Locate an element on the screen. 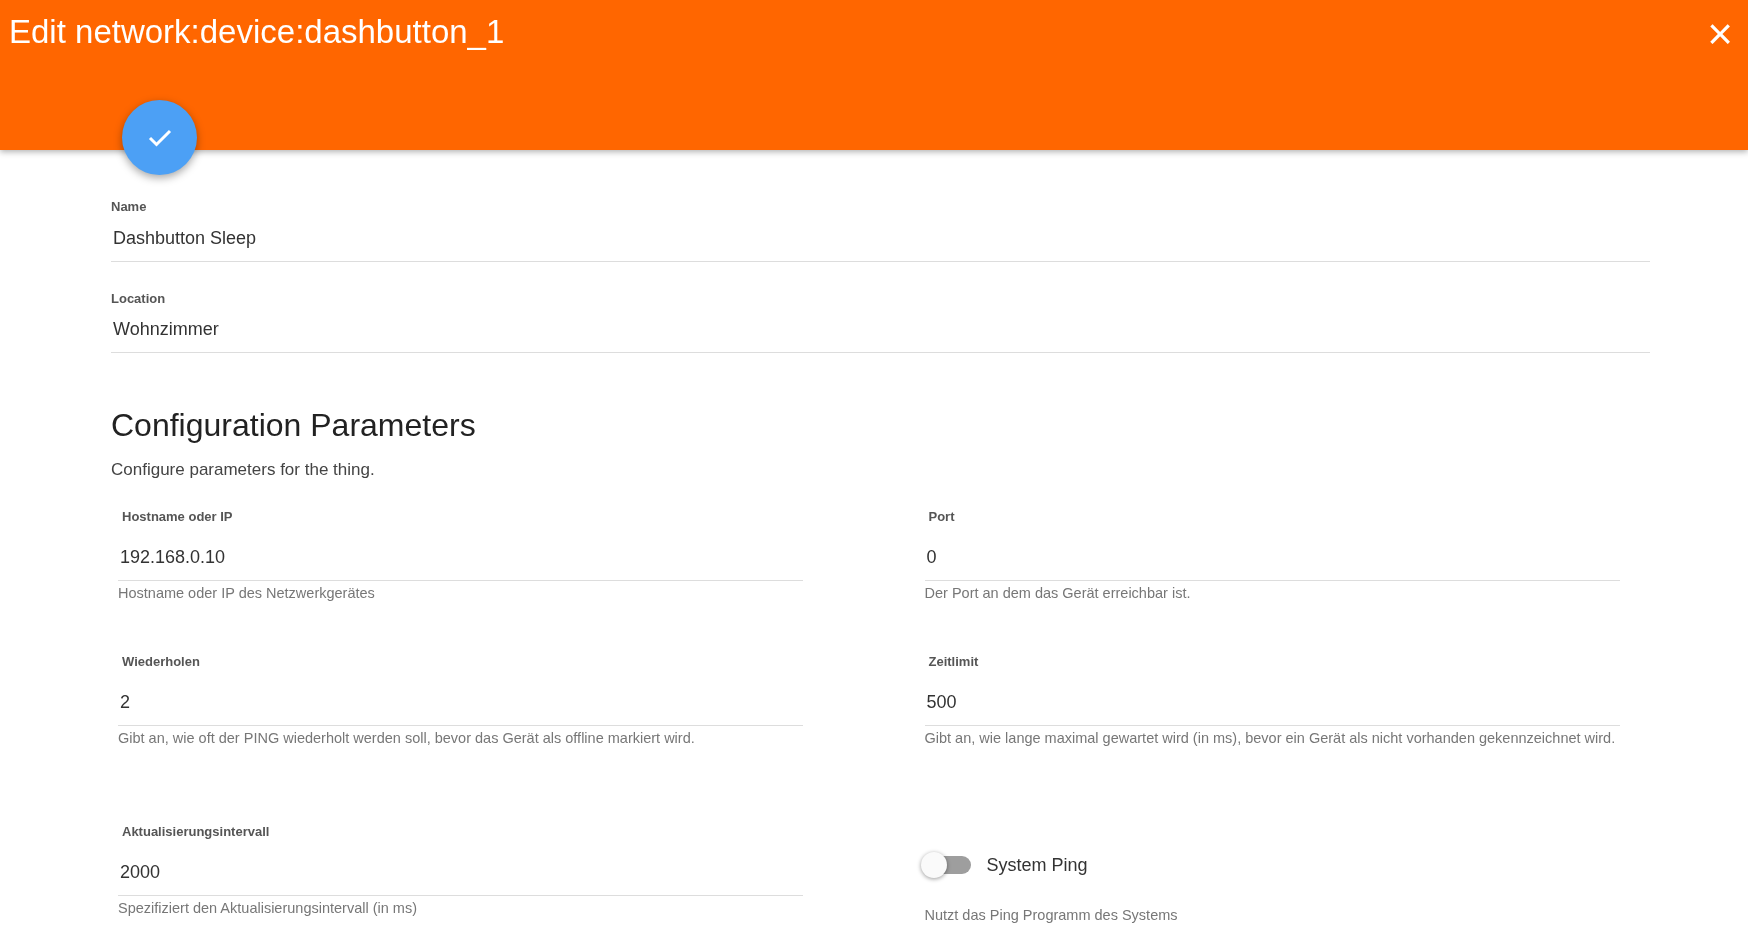 The height and width of the screenshot is (936, 1748). text-field: 0 is located at coordinates (1272, 558).